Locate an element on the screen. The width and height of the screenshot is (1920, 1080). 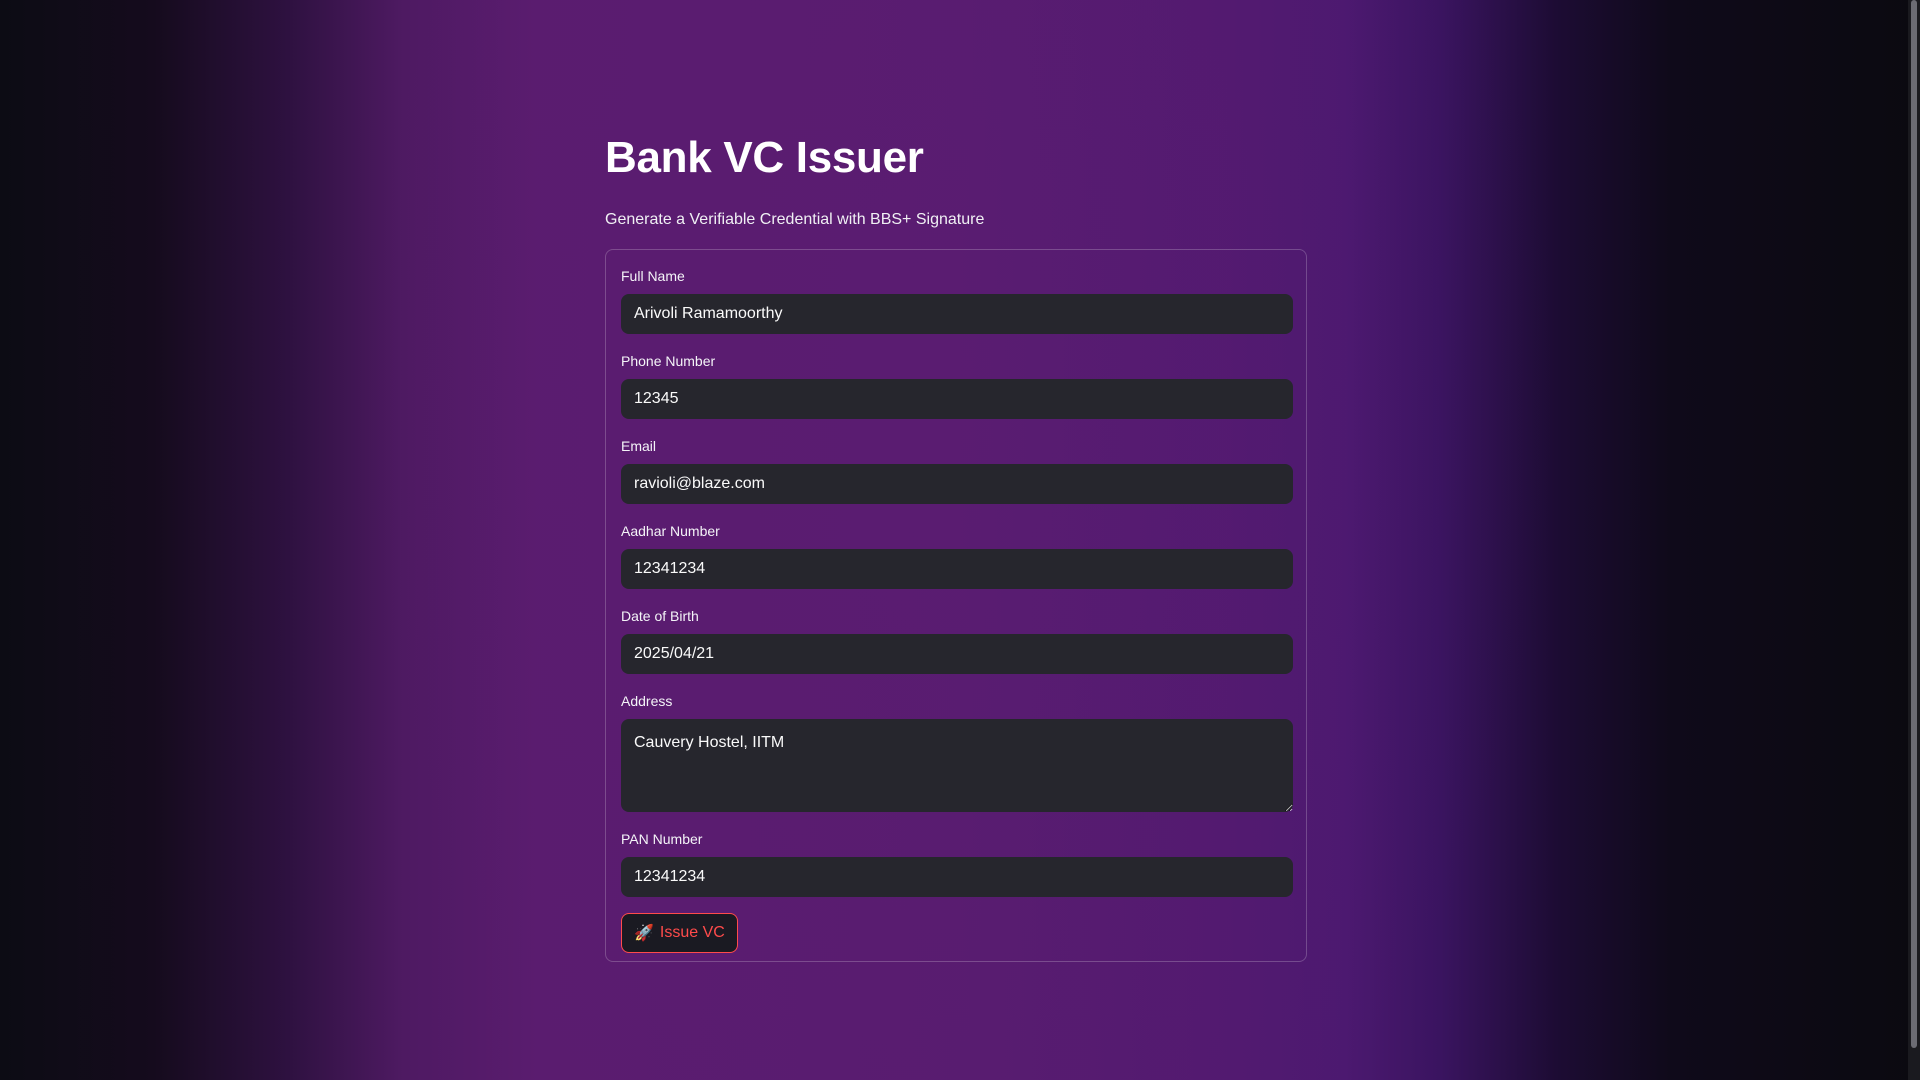
dob-label: Date of Birth is located at coordinates (660, 616).